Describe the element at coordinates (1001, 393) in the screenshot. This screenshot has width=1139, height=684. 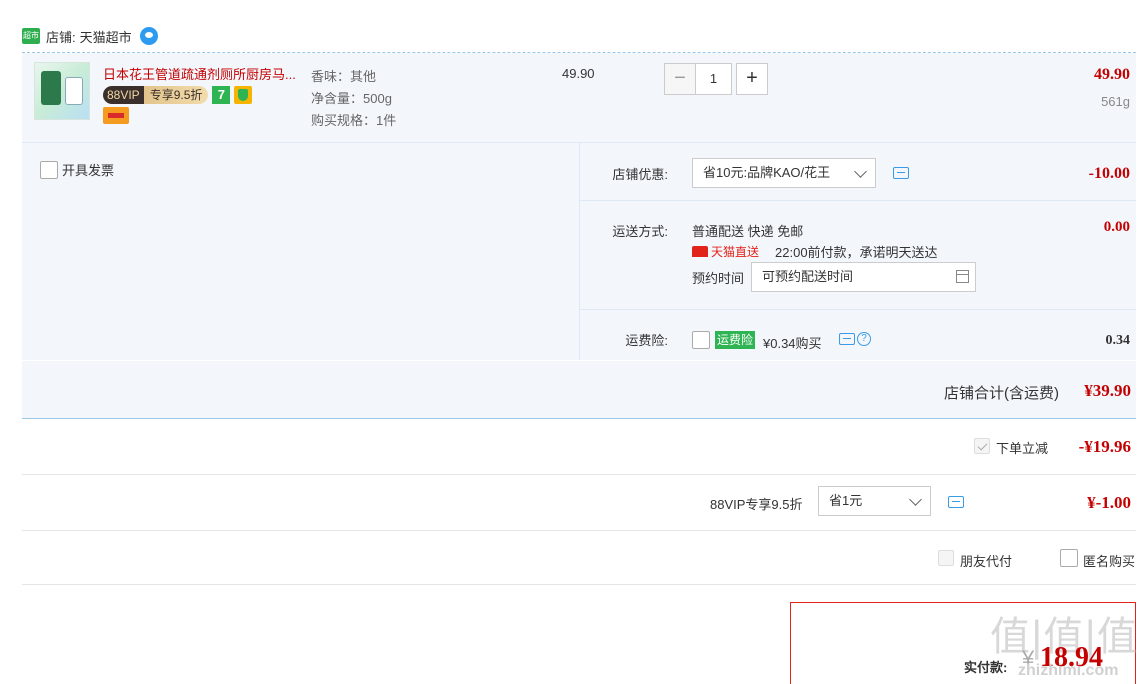
I see `subtotal-label: 店铺合计(含运费)` at that location.